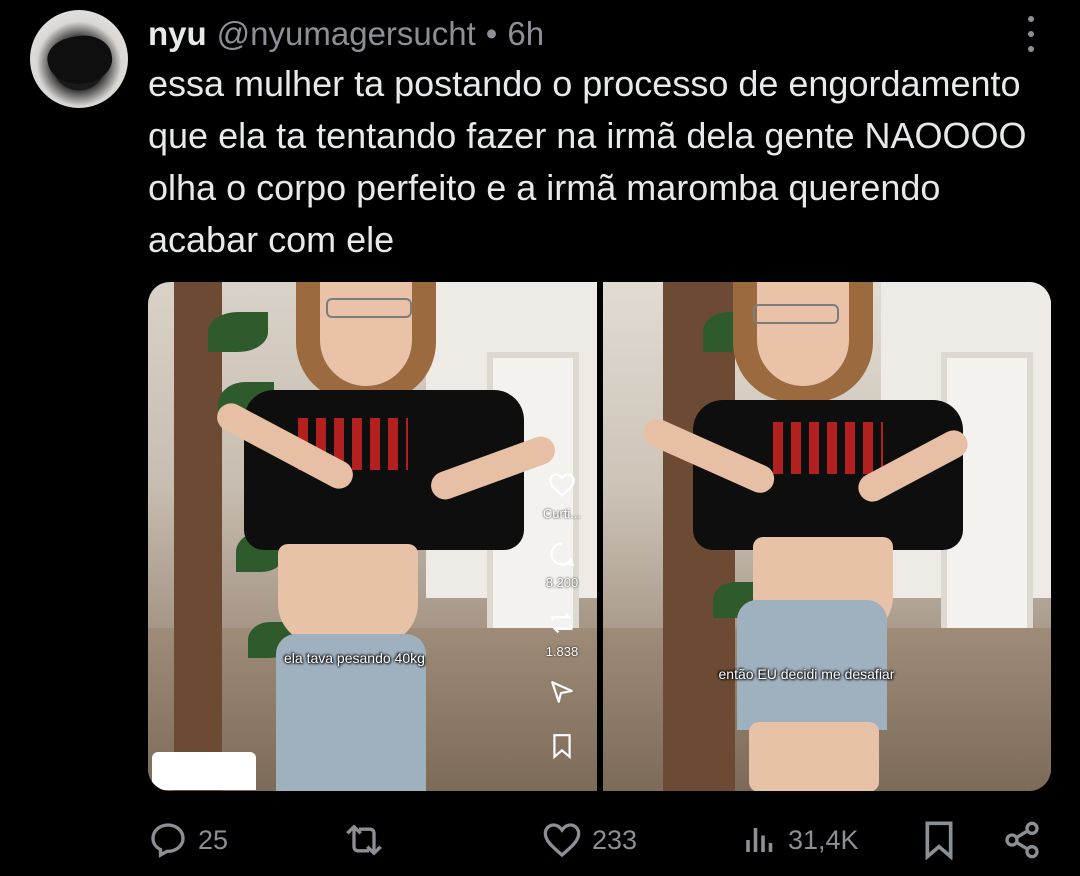  I want to click on person-legs, so click(813, 756).